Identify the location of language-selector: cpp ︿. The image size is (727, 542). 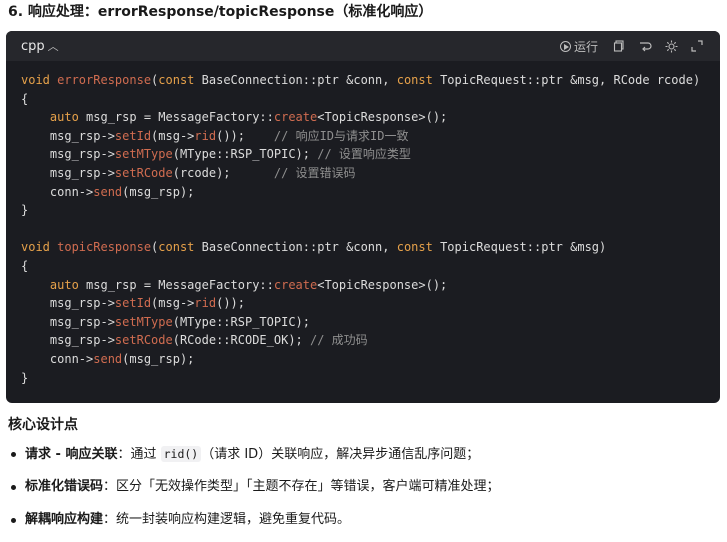
(40, 46).